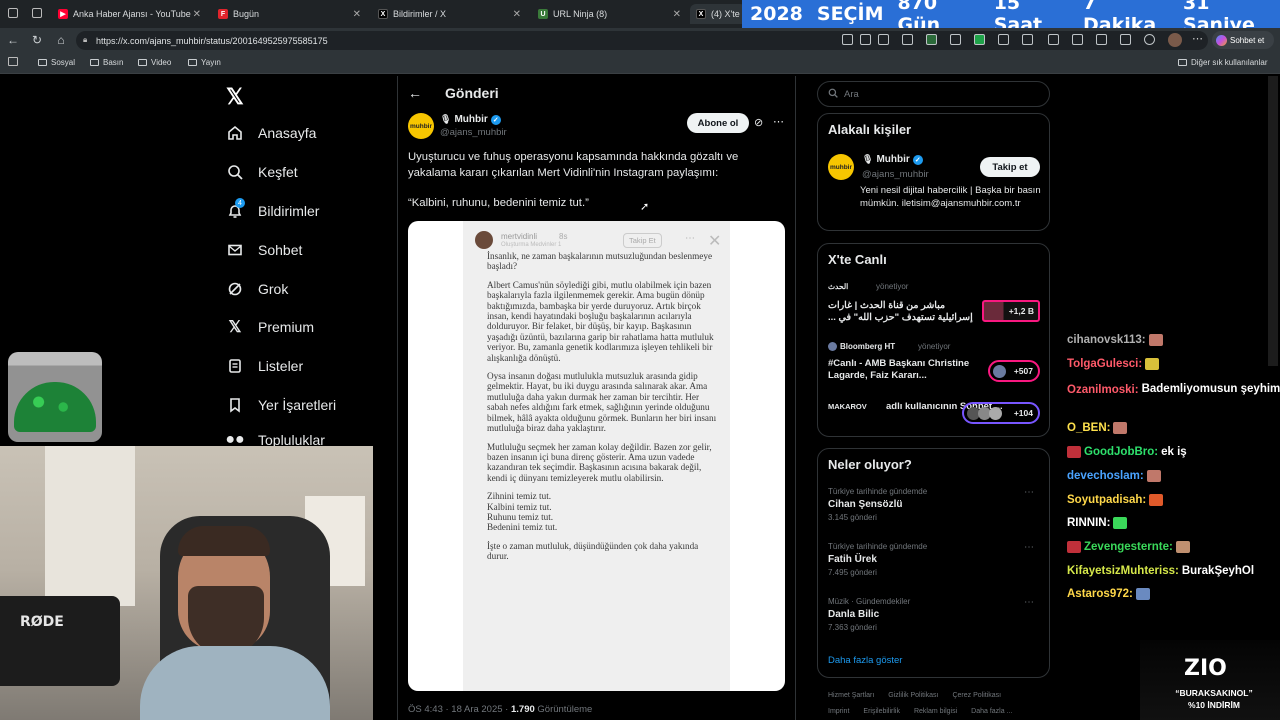 This screenshot has height=720, width=1280. What do you see at coordinates (870, 464) in the screenshot?
I see `trends-title: Neler oluyor?` at bounding box center [870, 464].